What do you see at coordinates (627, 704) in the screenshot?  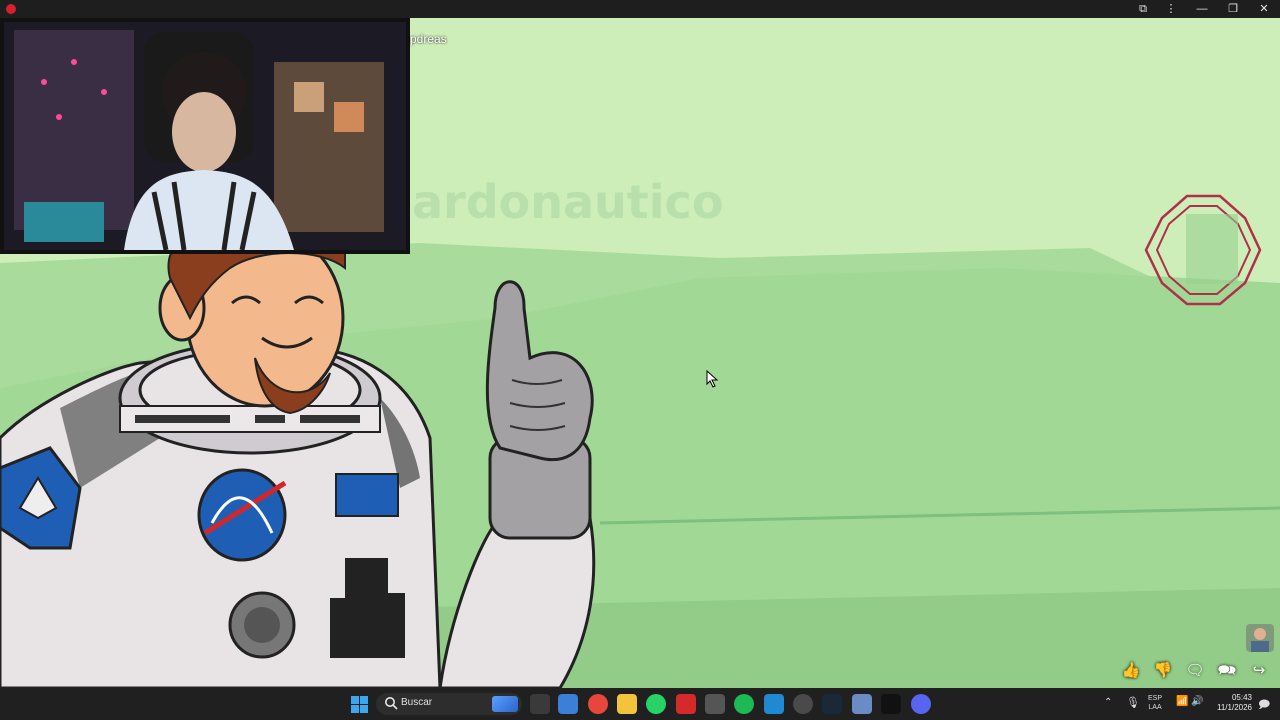 I see `file-explorer-icon` at bounding box center [627, 704].